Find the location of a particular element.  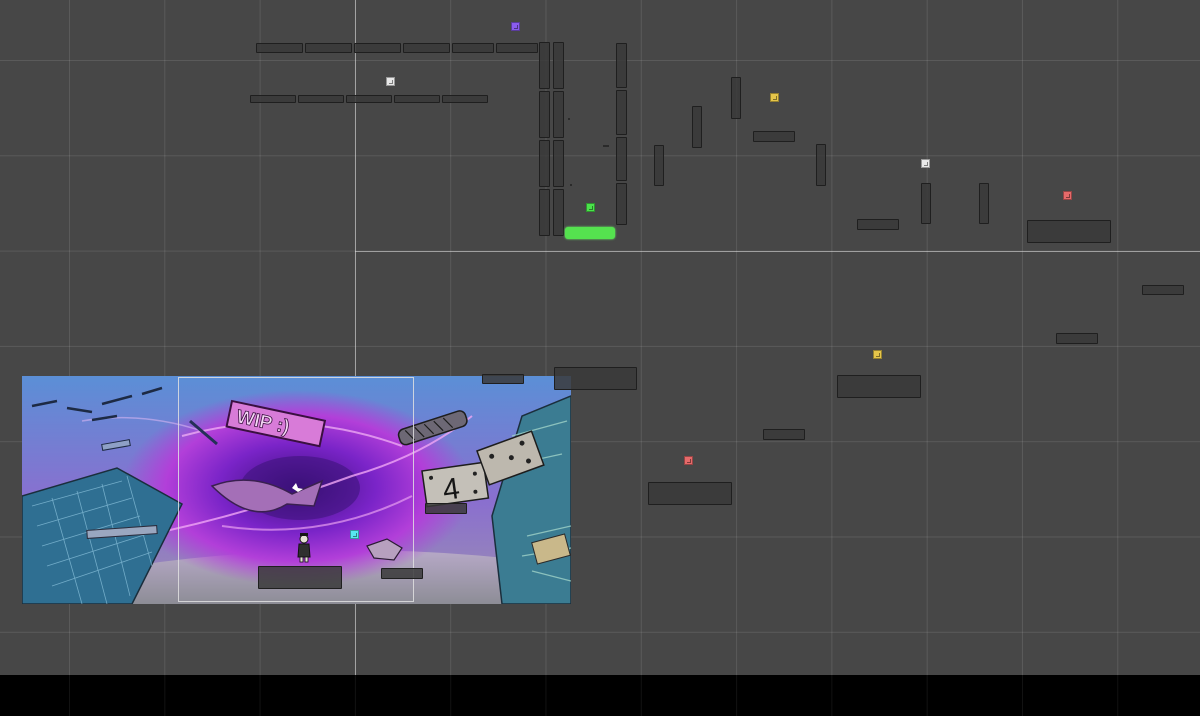

green-marker-icon is located at coordinates (590, 207).